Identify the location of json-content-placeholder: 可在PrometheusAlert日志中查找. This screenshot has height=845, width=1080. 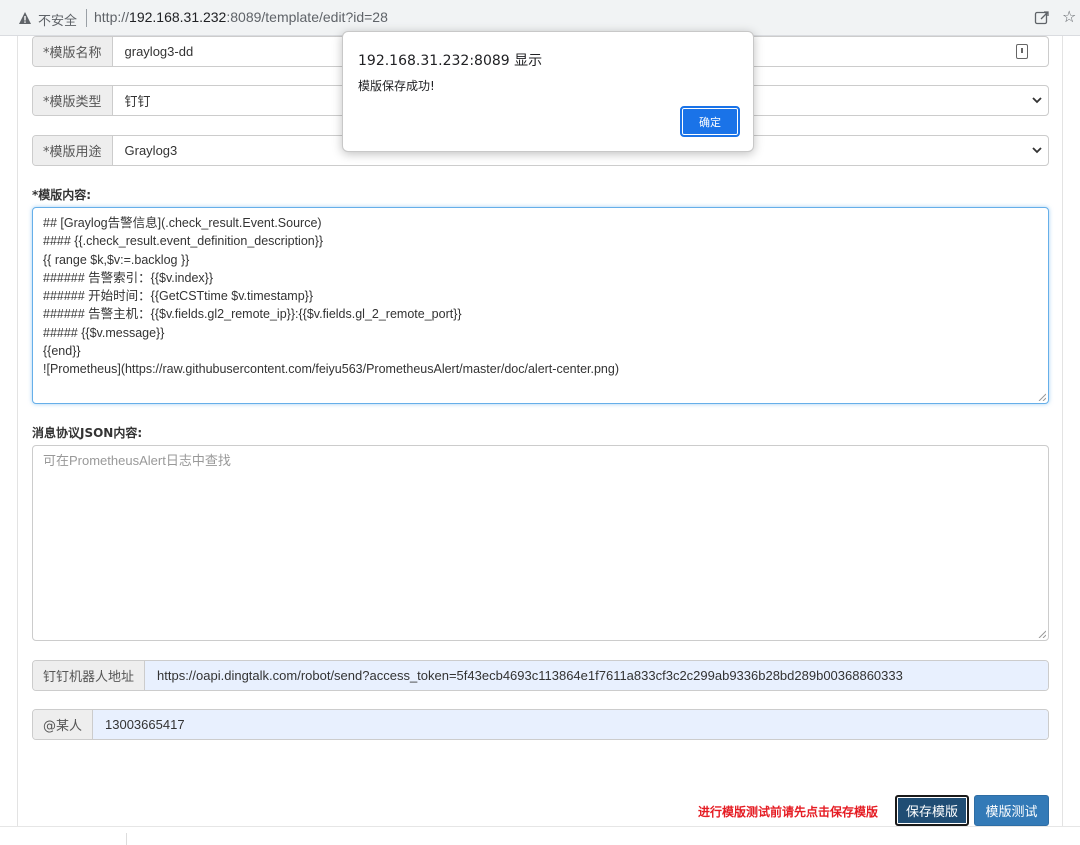
(137, 460).